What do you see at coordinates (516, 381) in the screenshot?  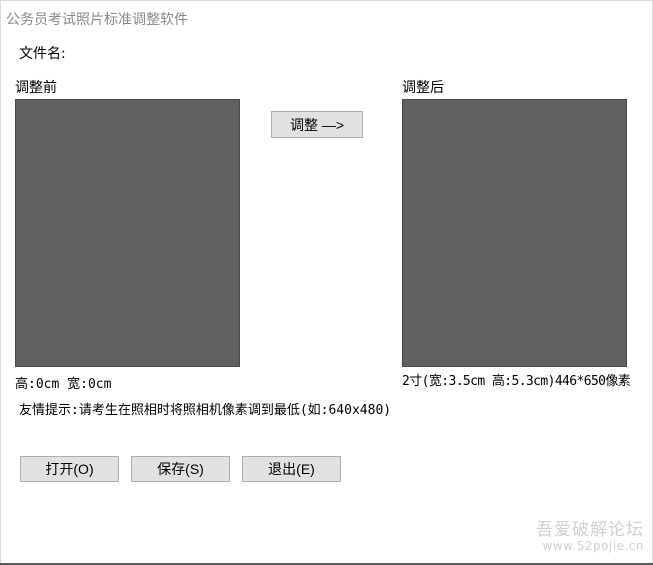 I see `after-size-text: 2寸(宽:3.5cm 高:5.3cm)446*650像素` at bounding box center [516, 381].